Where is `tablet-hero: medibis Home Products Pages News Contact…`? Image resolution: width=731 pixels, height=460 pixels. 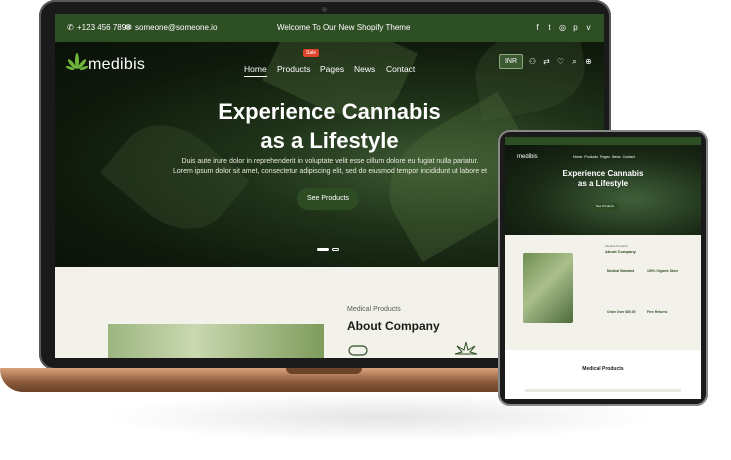 tablet-hero: medibis Home Products Pages News Contact… is located at coordinates (603, 190).